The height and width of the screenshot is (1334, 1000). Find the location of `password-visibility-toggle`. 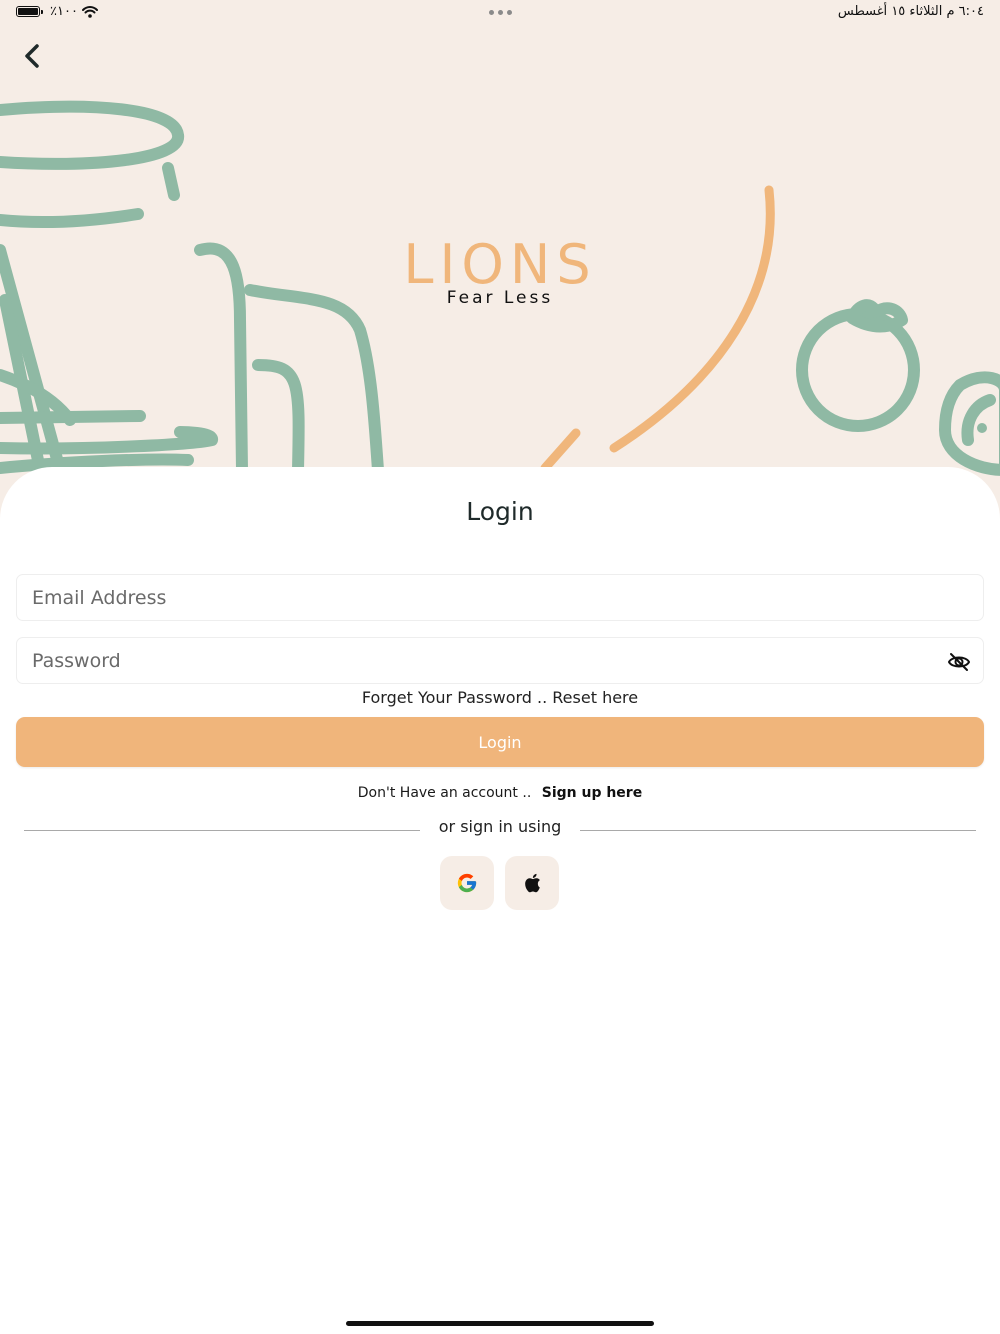

password-visibility-toggle is located at coordinates (959, 662).